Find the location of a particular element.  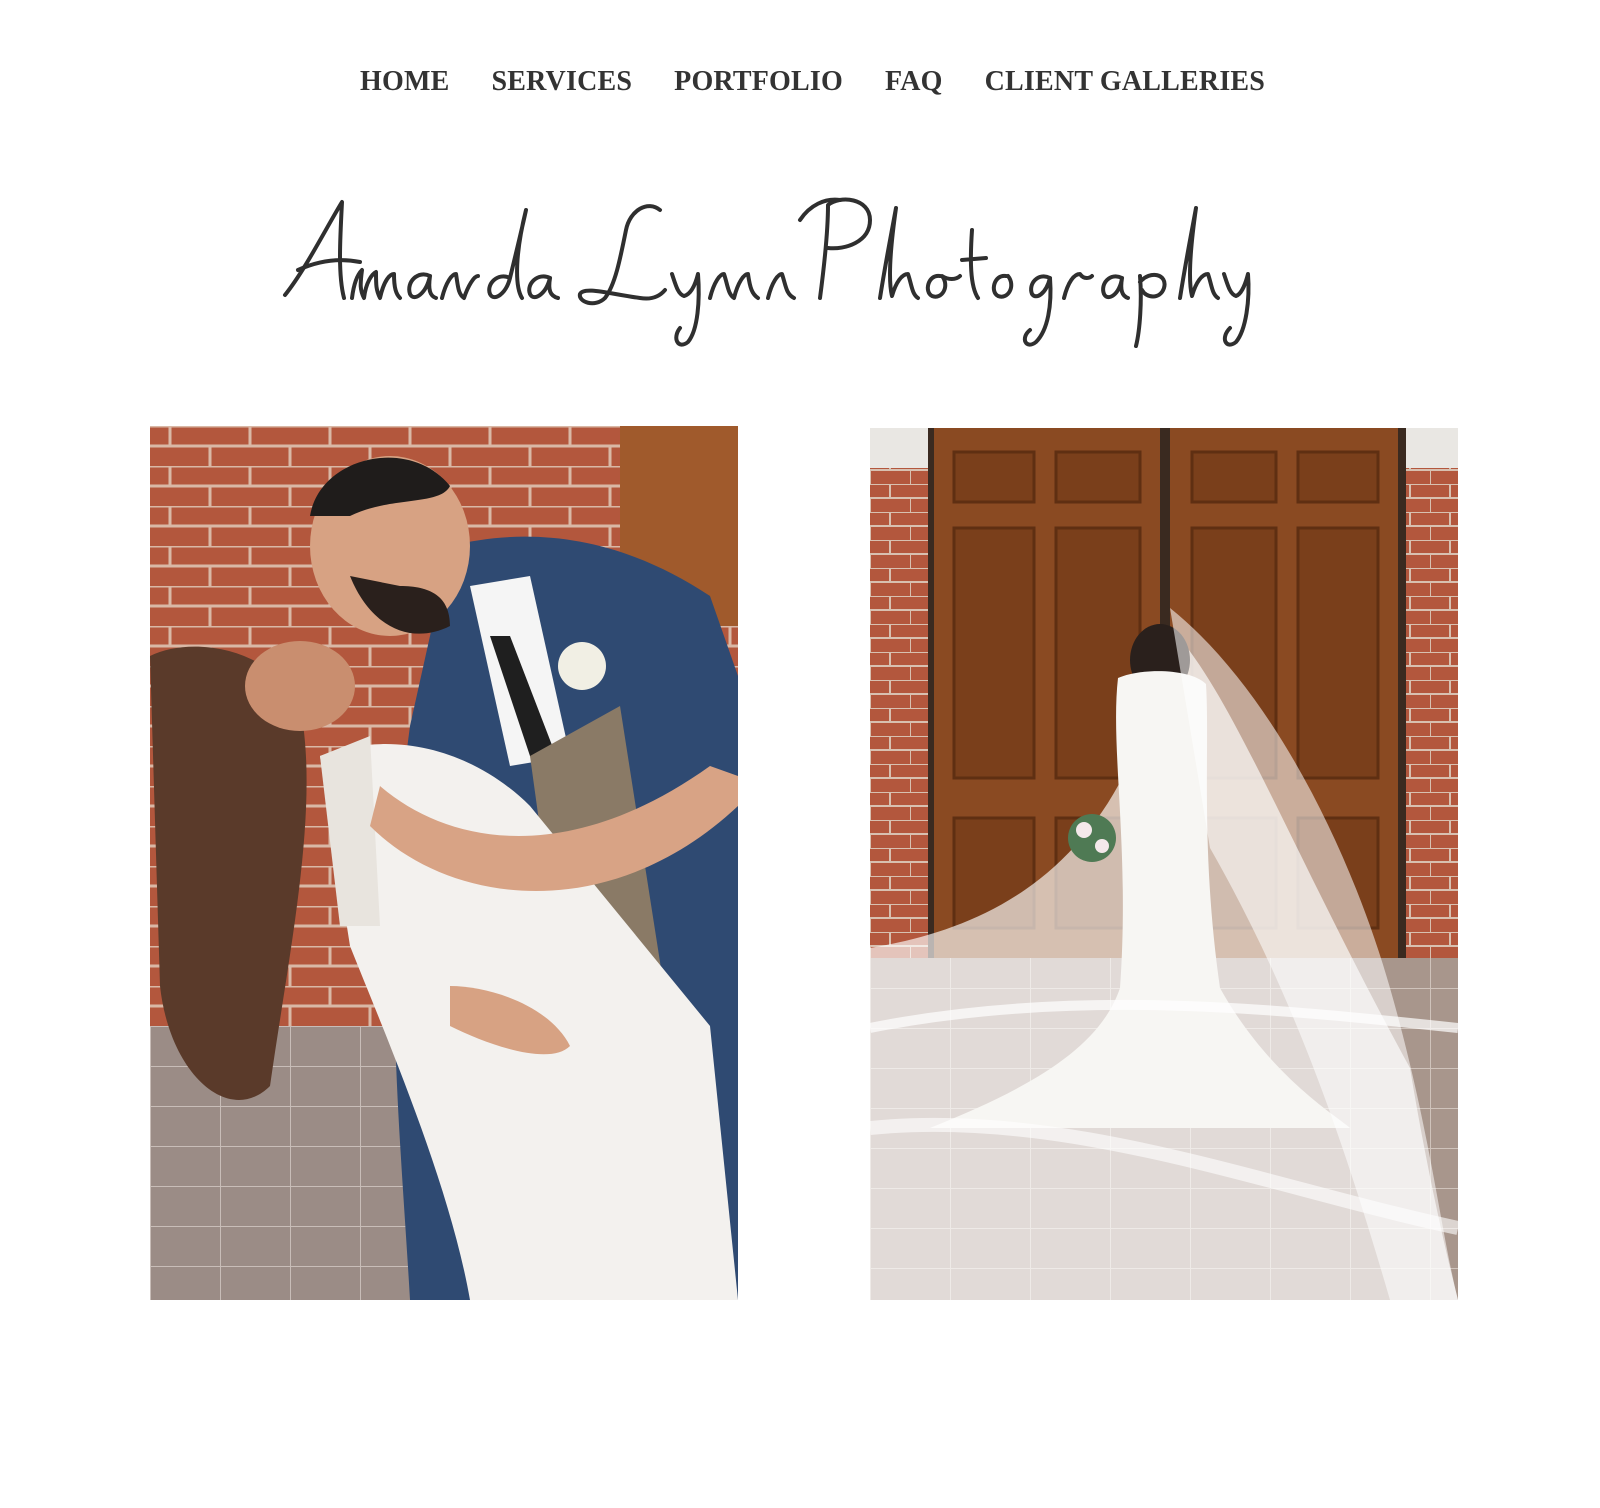

nav-portfolio-link: PORTFOLIO is located at coordinates (758, 82).